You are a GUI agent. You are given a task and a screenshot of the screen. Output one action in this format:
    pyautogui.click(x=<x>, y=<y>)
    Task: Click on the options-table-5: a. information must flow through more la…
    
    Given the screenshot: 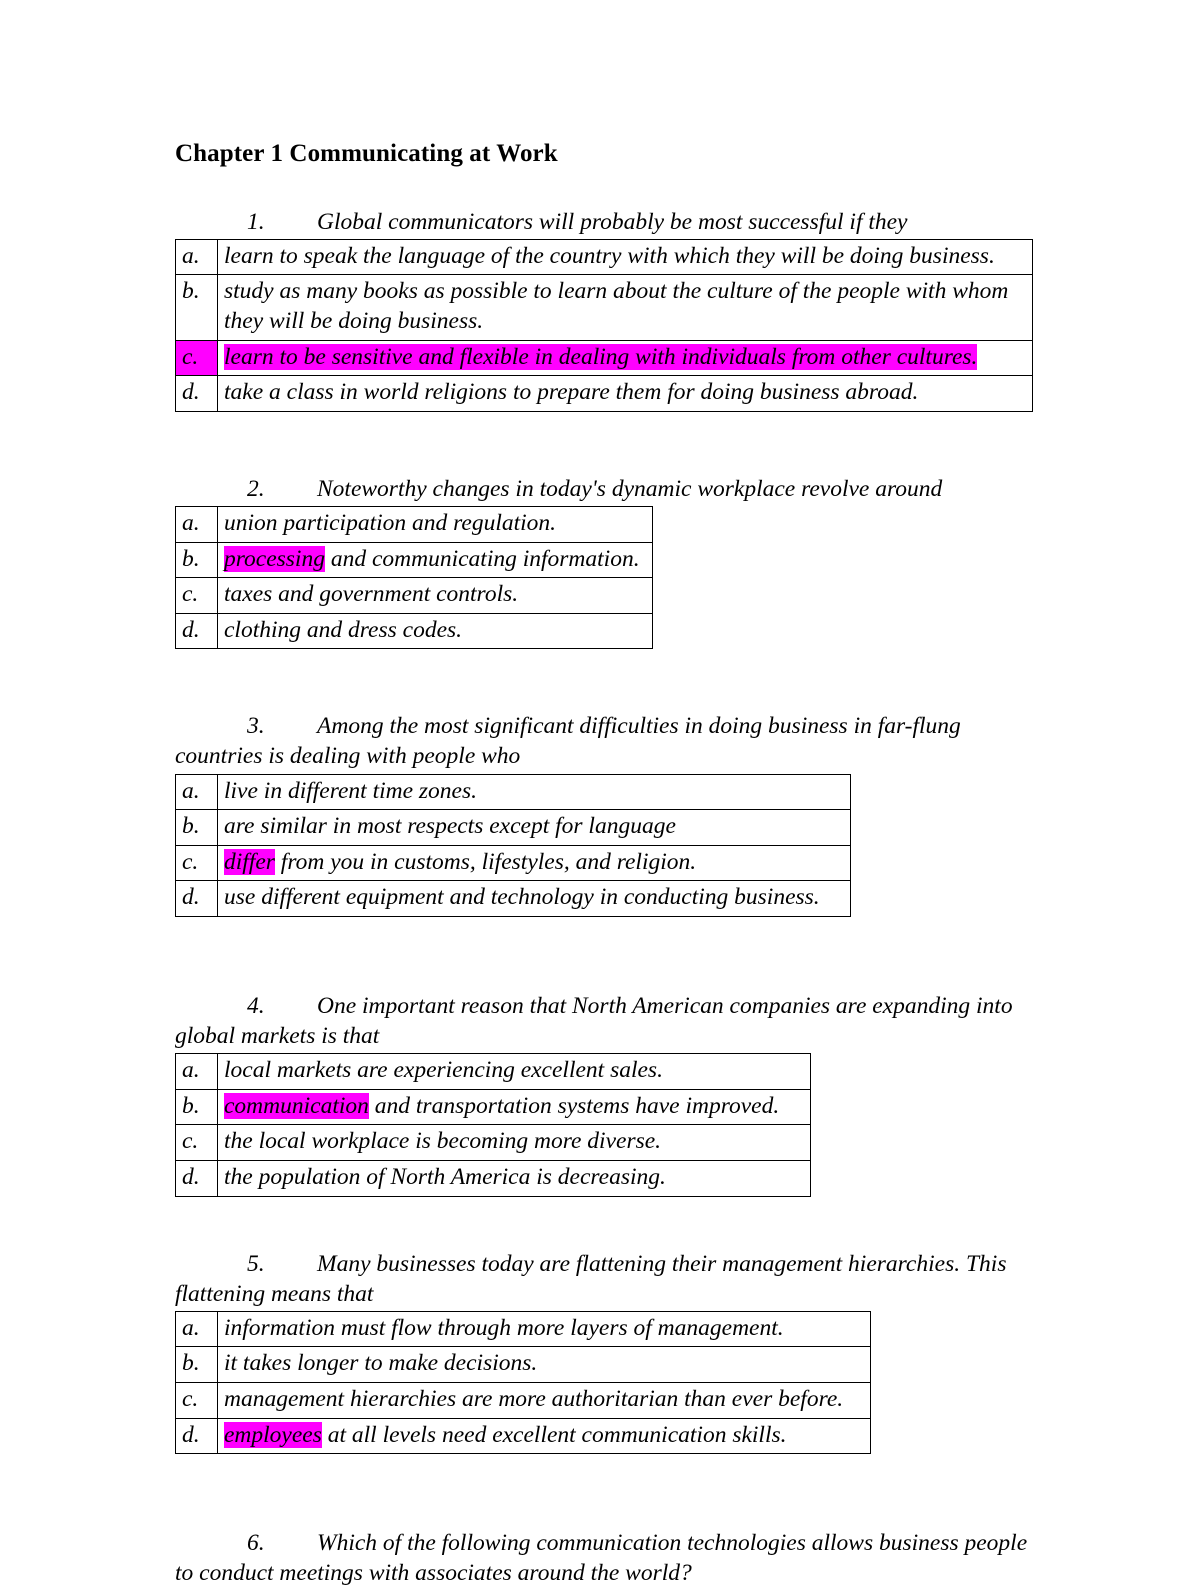 What is the action you would take?
    pyautogui.click(x=523, y=1382)
    